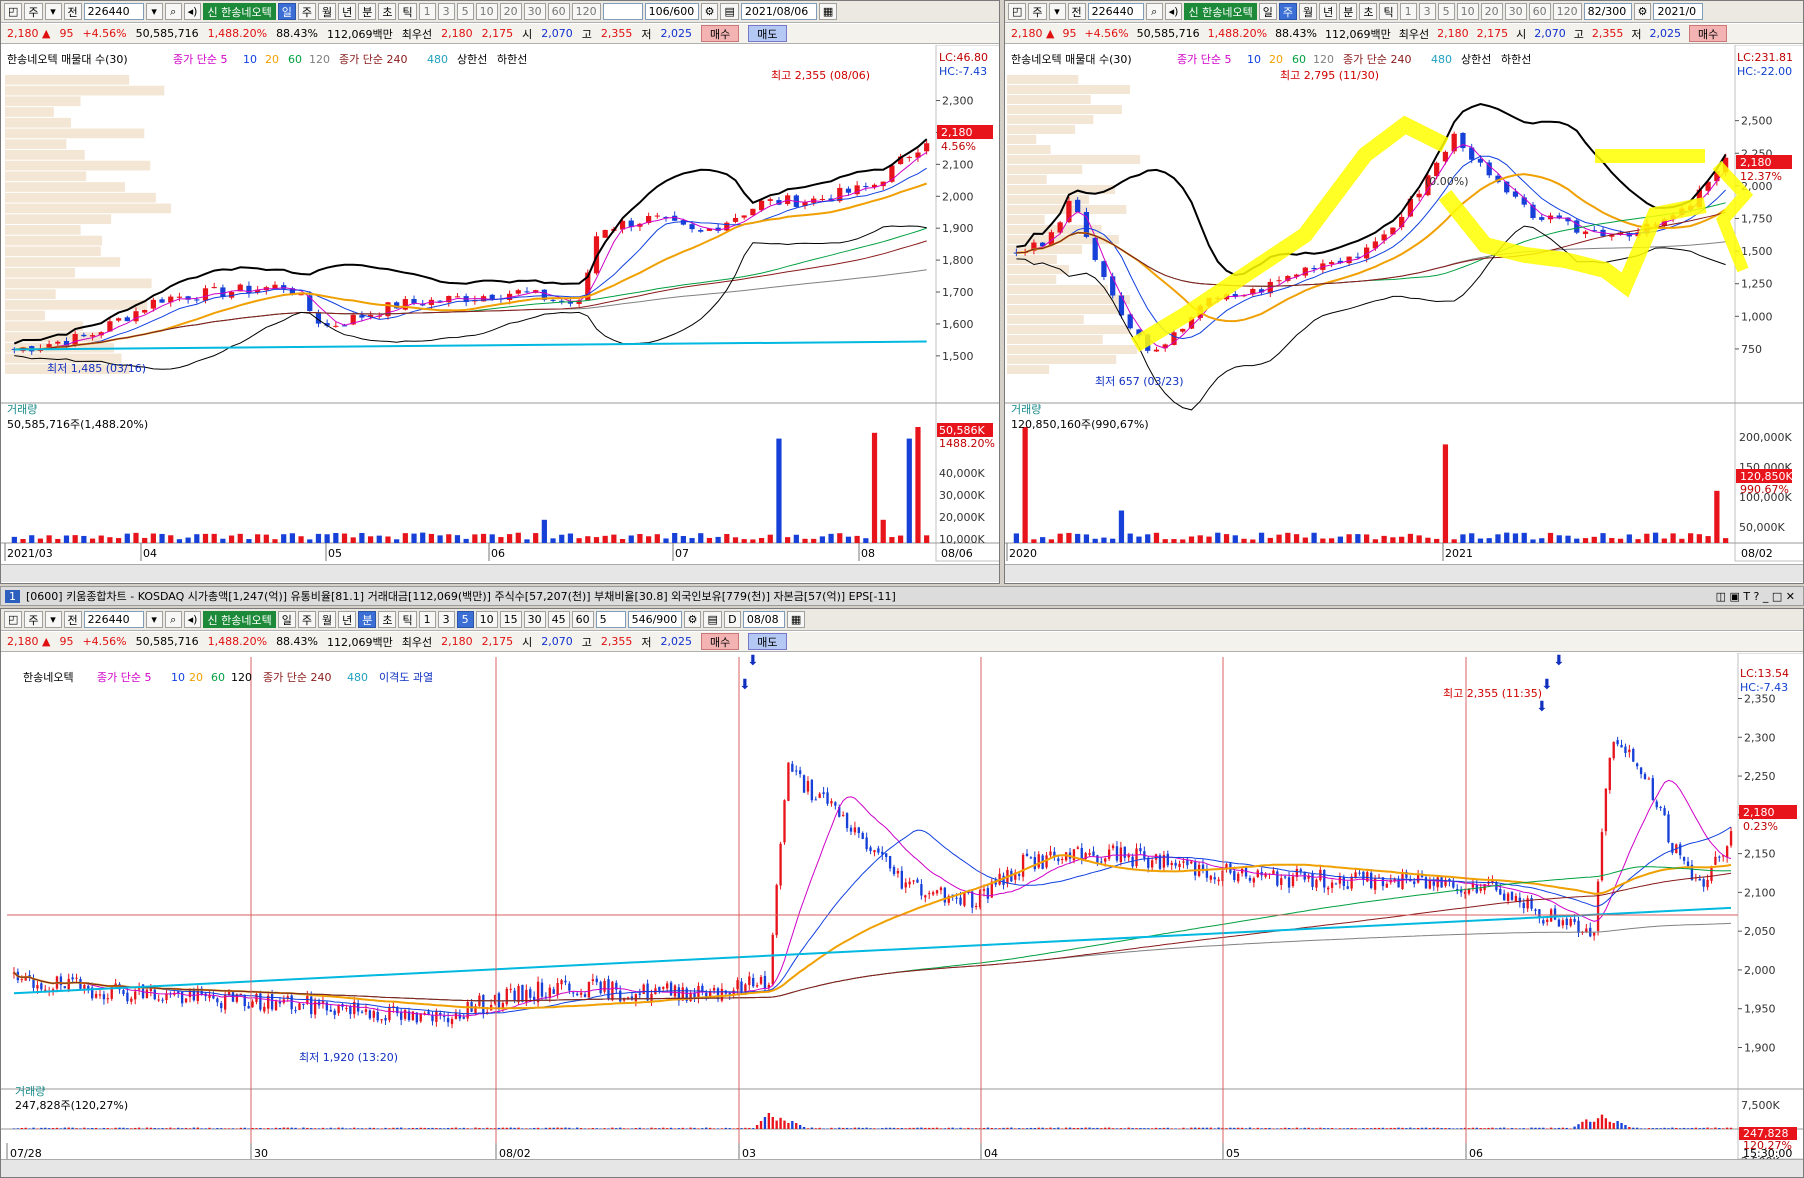 The height and width of the screenshot is (1178, 1804). What do you see at coordinates (671, 11) in the screenshot?
I see `count-field: 106/600` at bounding box center [671, 11].